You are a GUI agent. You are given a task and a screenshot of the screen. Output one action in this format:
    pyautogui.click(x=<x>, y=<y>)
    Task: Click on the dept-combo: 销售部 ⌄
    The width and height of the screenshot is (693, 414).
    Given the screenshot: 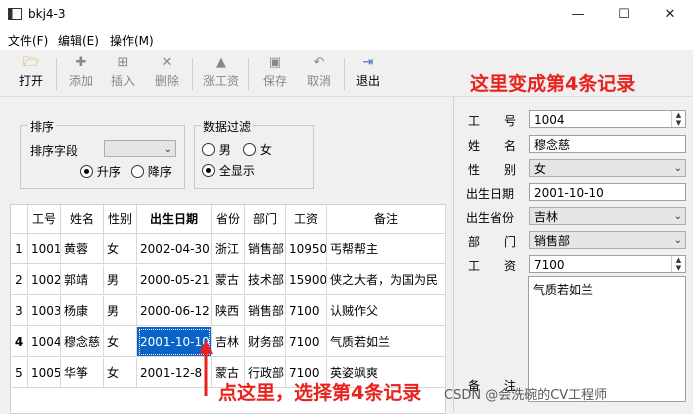 What is the action you would take?
    pyautogui.click(x=607, y=240)
    